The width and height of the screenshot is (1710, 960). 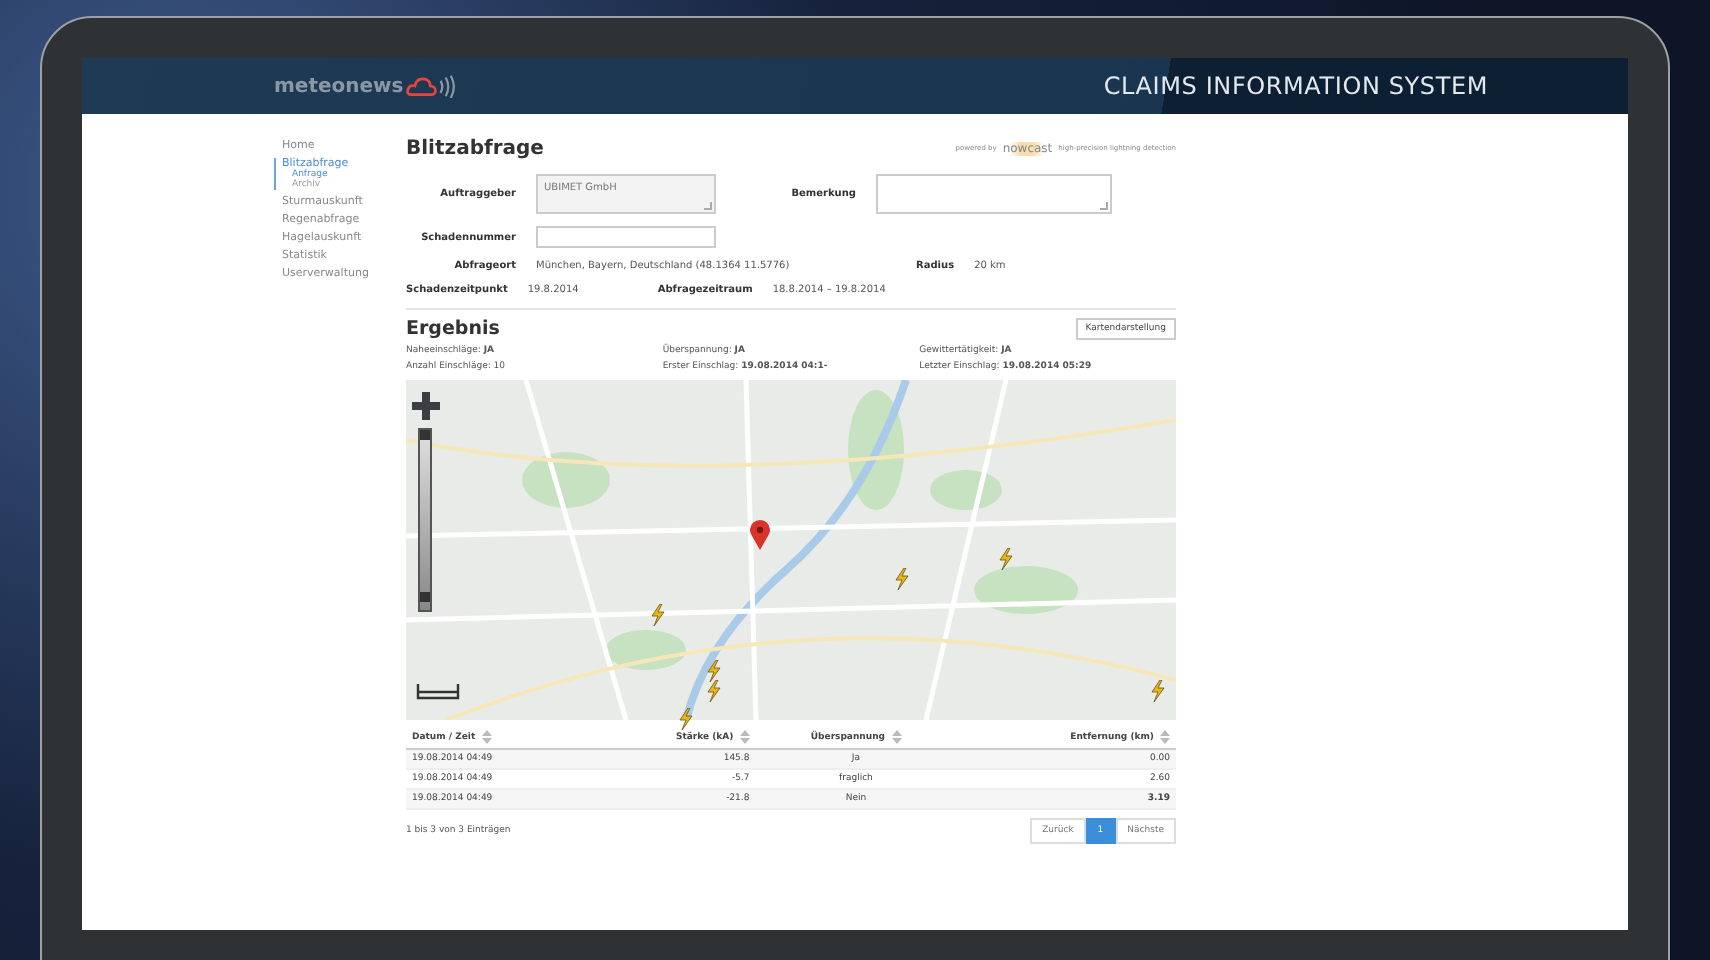 I want to click on pan-control-icon, so click(x=426, y=406).